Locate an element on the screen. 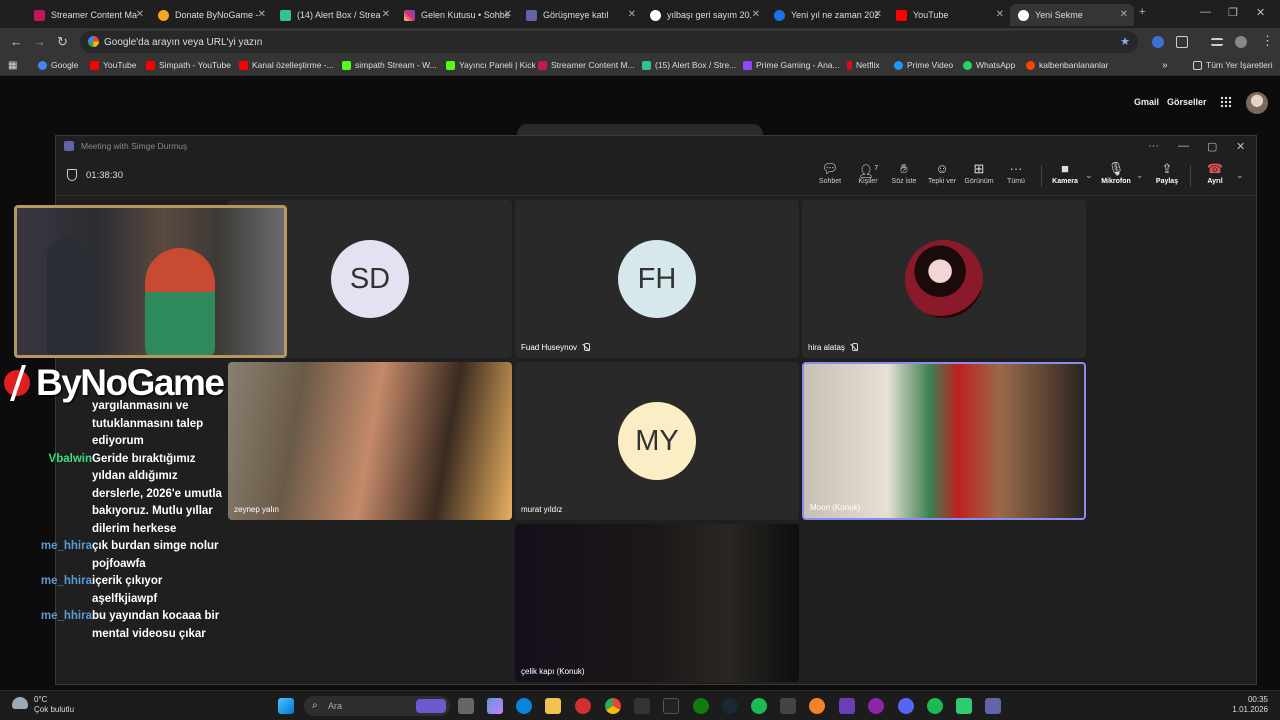  bookmark-item: Prime Video is located at coordinates (923, 65).